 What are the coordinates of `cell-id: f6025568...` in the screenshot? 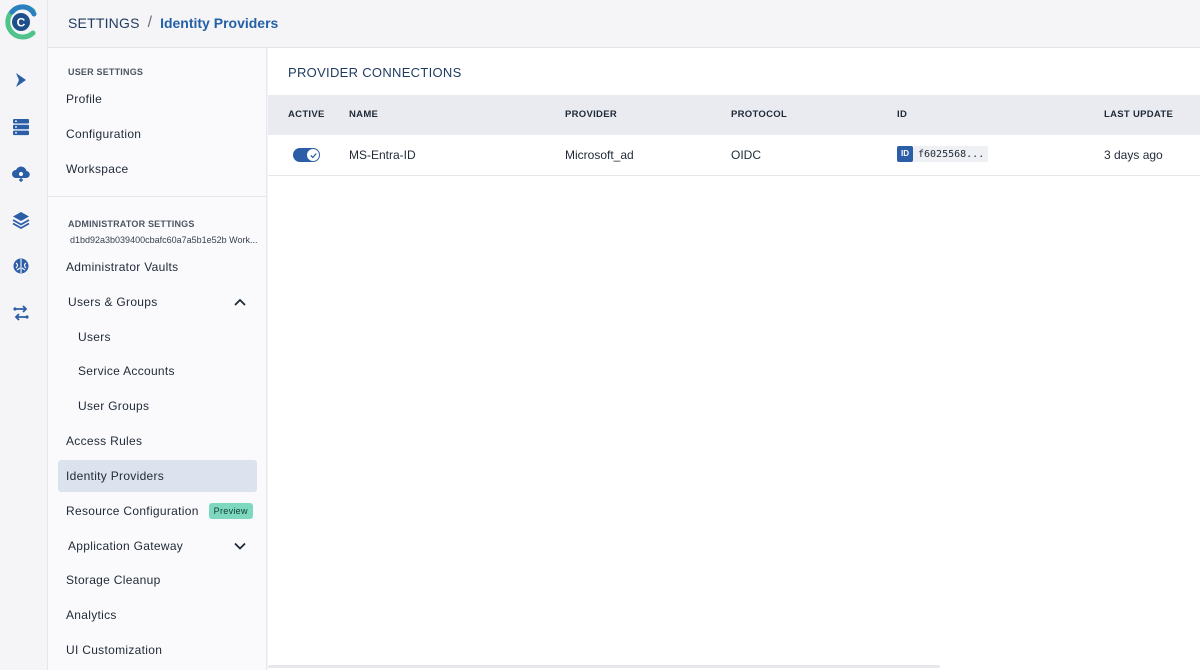 It's located at (951, 154).